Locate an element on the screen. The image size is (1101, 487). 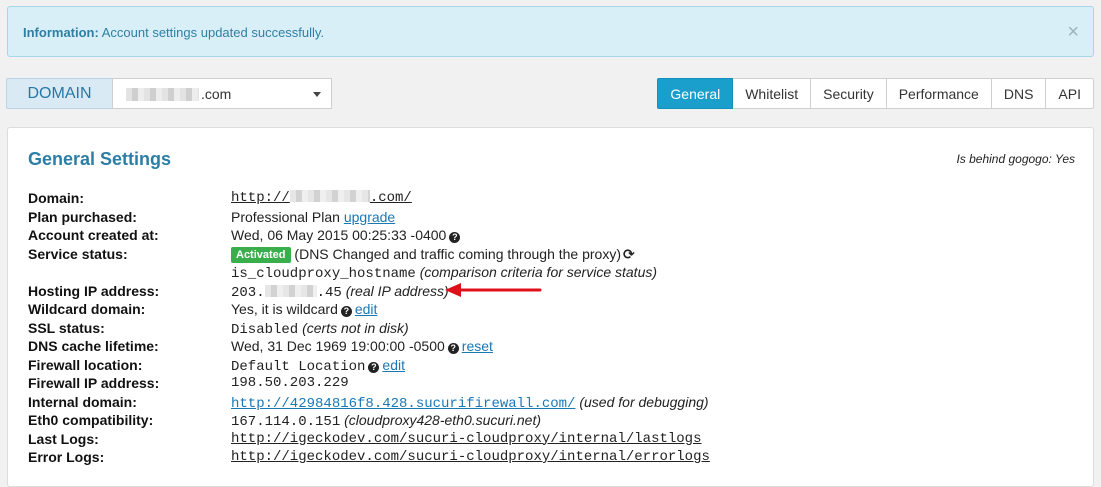
domain-label: DOMAIN is located at coordinates (59, 93).